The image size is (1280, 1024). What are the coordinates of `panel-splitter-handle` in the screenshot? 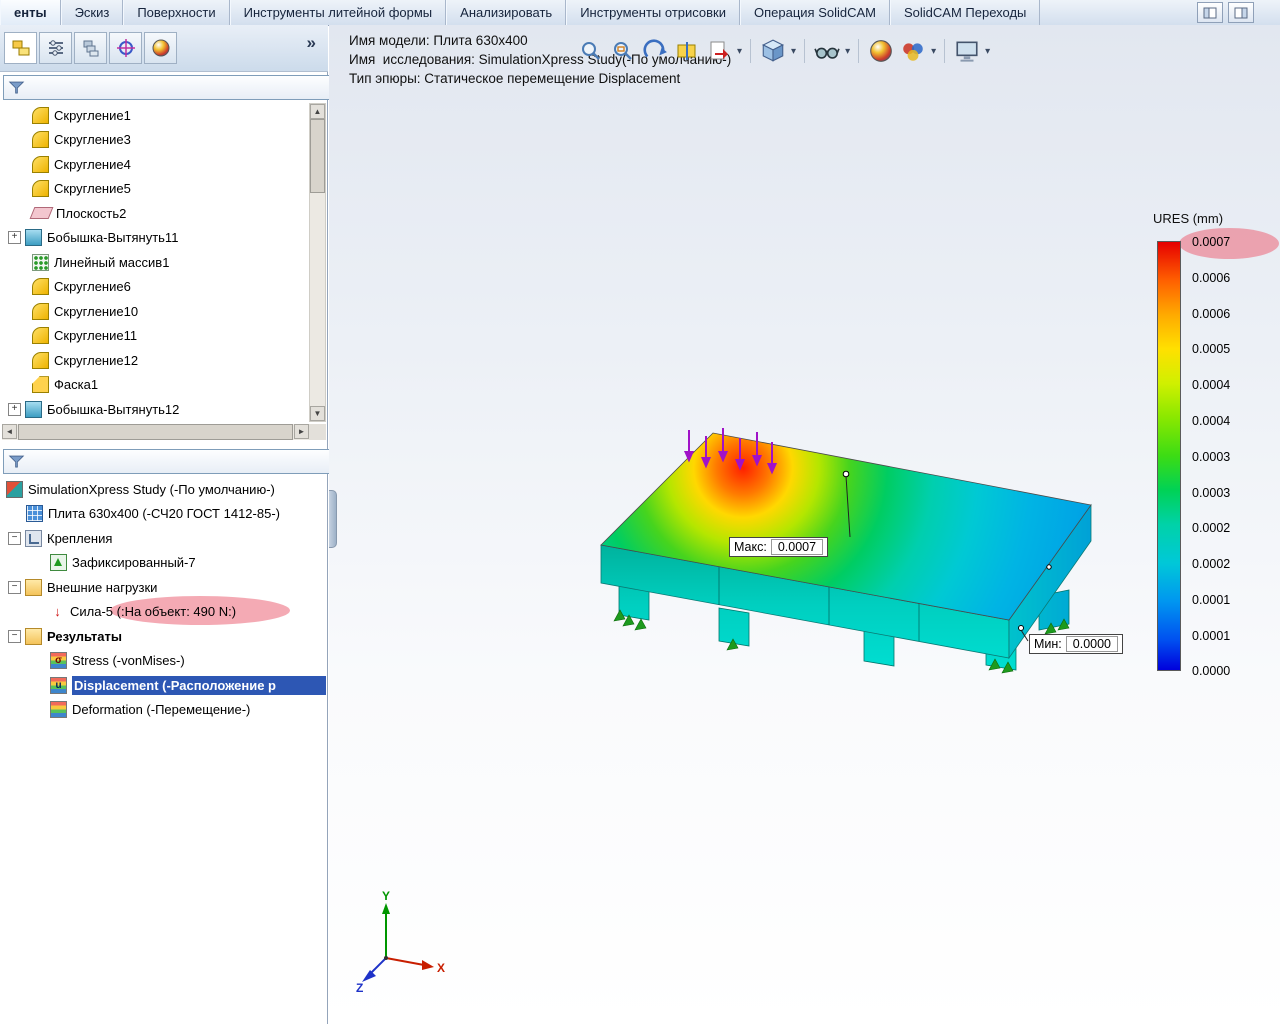 It's located at (333, 519).